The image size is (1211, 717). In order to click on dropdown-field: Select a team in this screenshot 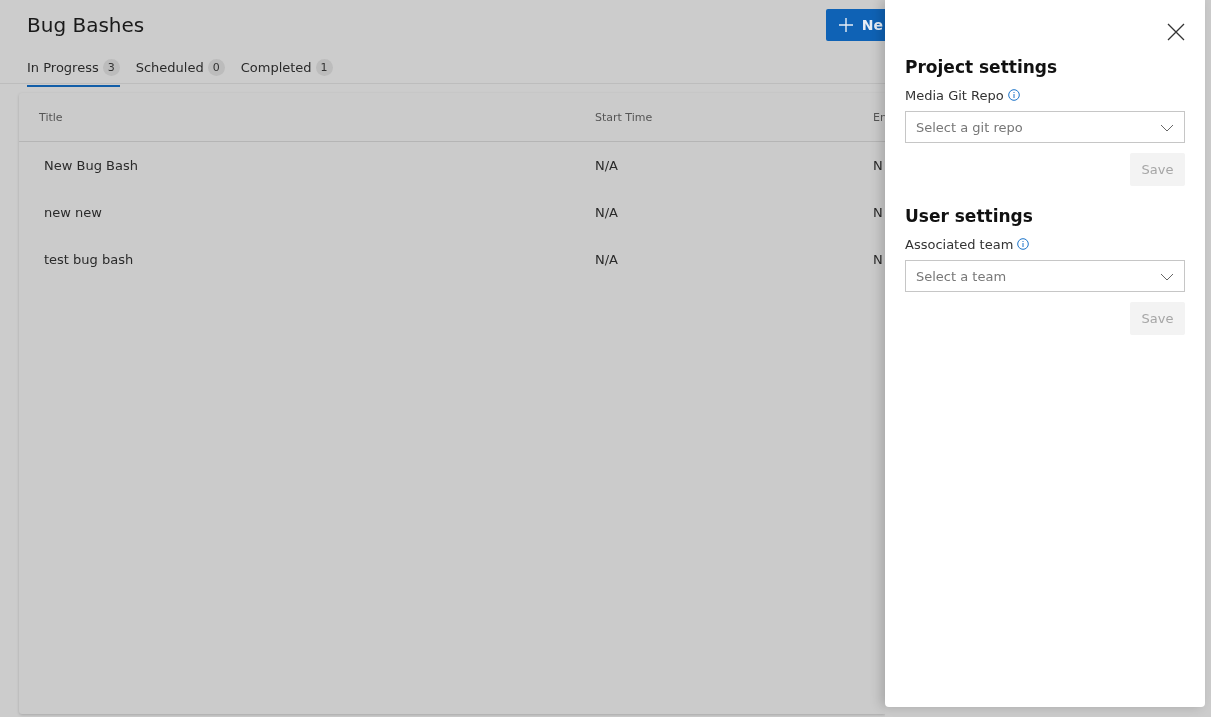, I will do `click(1045, 276)`.